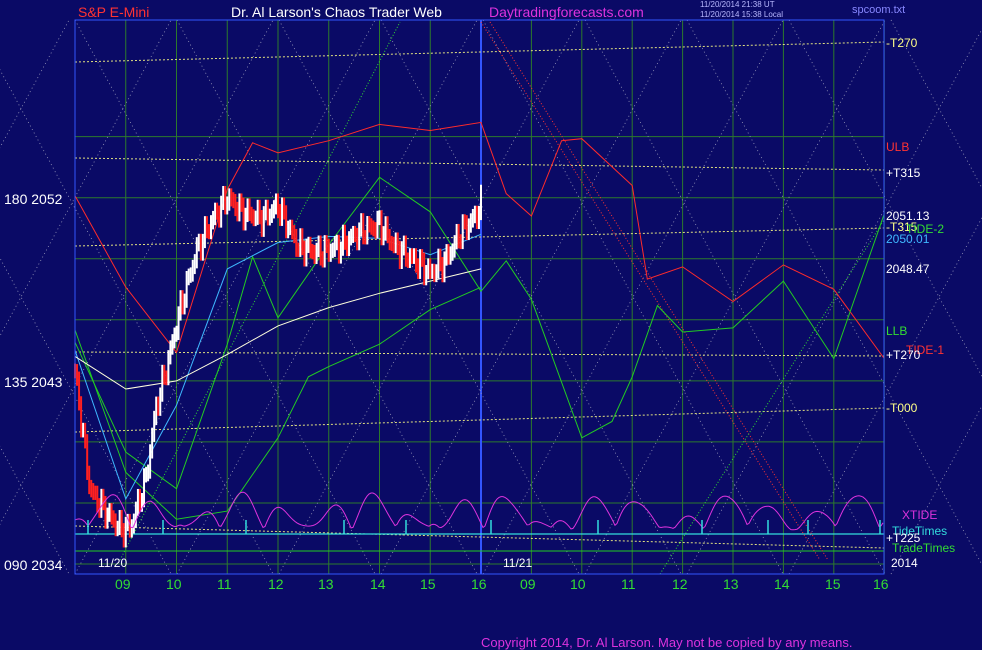 This screenshot has width=982, height=650. Describe the element at coordinates (326, 584) in the screenshot. I see `x-tick-label-d1-13: 13` at that location.